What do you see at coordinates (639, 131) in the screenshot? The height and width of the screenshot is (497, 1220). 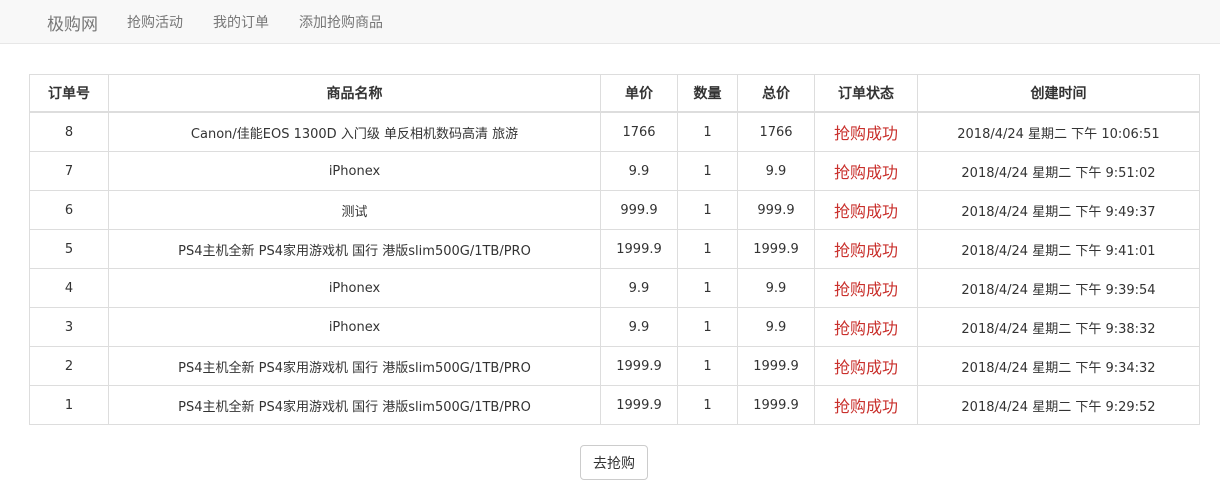 I see `cell-unit-price: 1766` at bounding box center [639, 131].